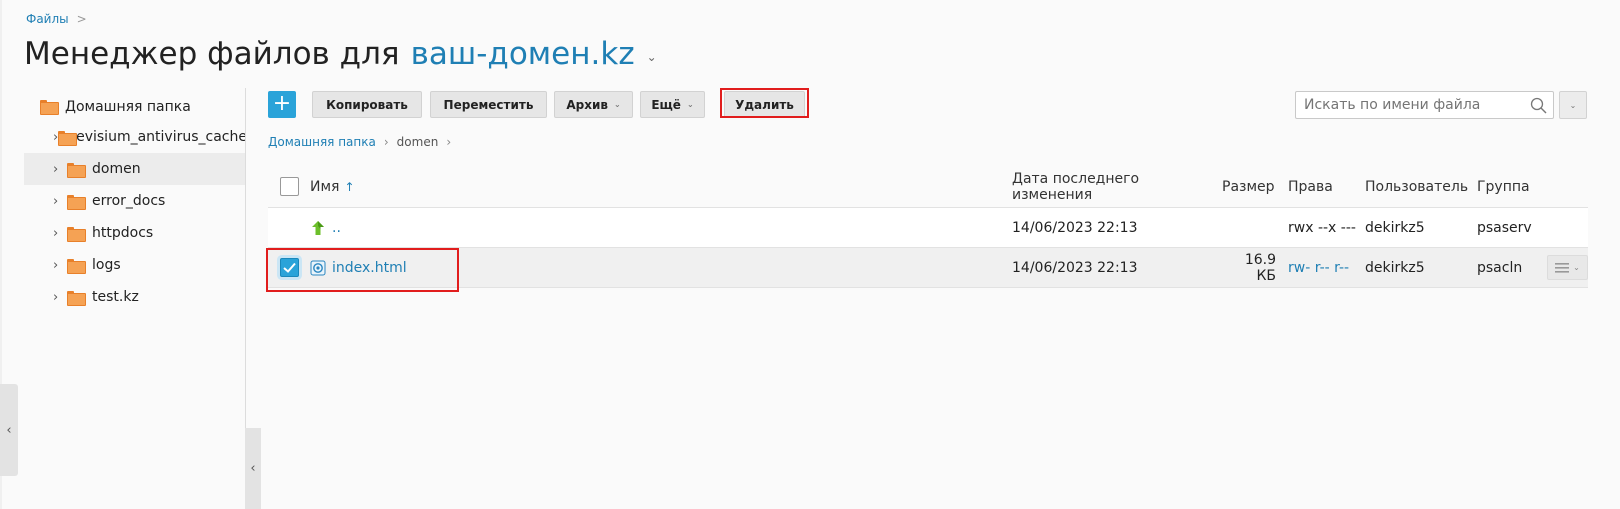 The width and height of the screenshot is (1620, 509). I want to click on selected-file-highlight, so click(362, 270).